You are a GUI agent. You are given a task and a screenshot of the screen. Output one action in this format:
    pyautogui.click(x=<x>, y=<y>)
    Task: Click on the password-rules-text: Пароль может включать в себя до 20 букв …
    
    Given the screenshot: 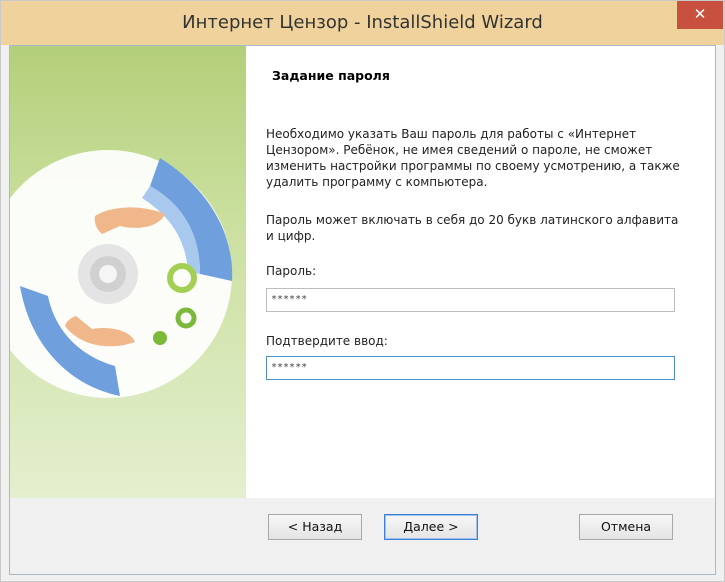 What is the action you would take?
    pyautogui.click(x=472, y=228)
    